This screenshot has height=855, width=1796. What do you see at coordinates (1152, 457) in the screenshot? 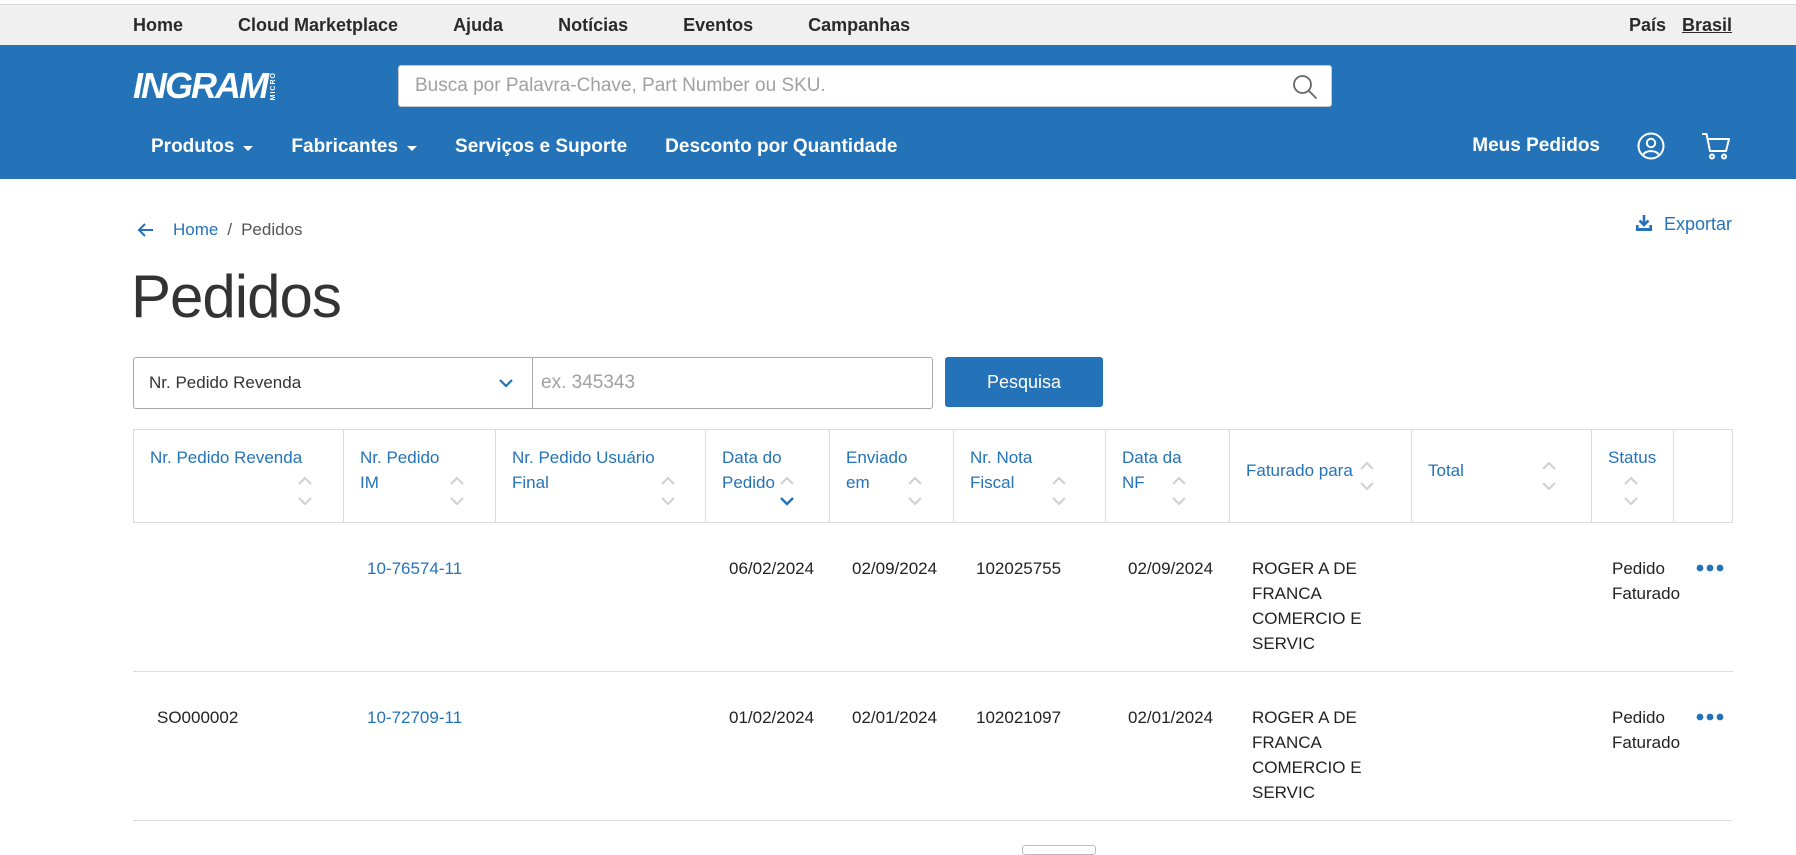
I see `col-label: Data da` at bounding box center [1152, 457].